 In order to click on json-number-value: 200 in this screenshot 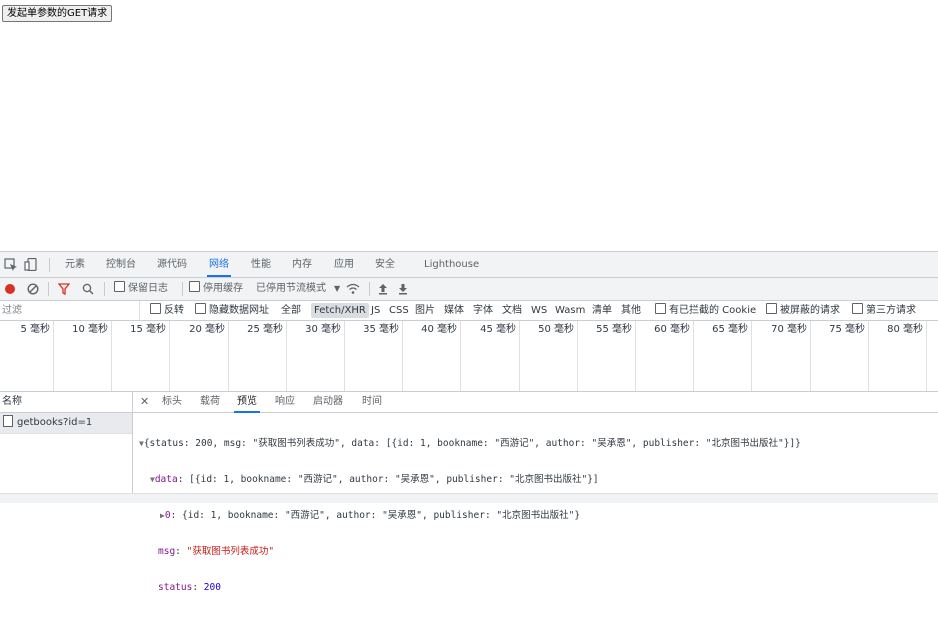, I will do `click(212, 587)`.